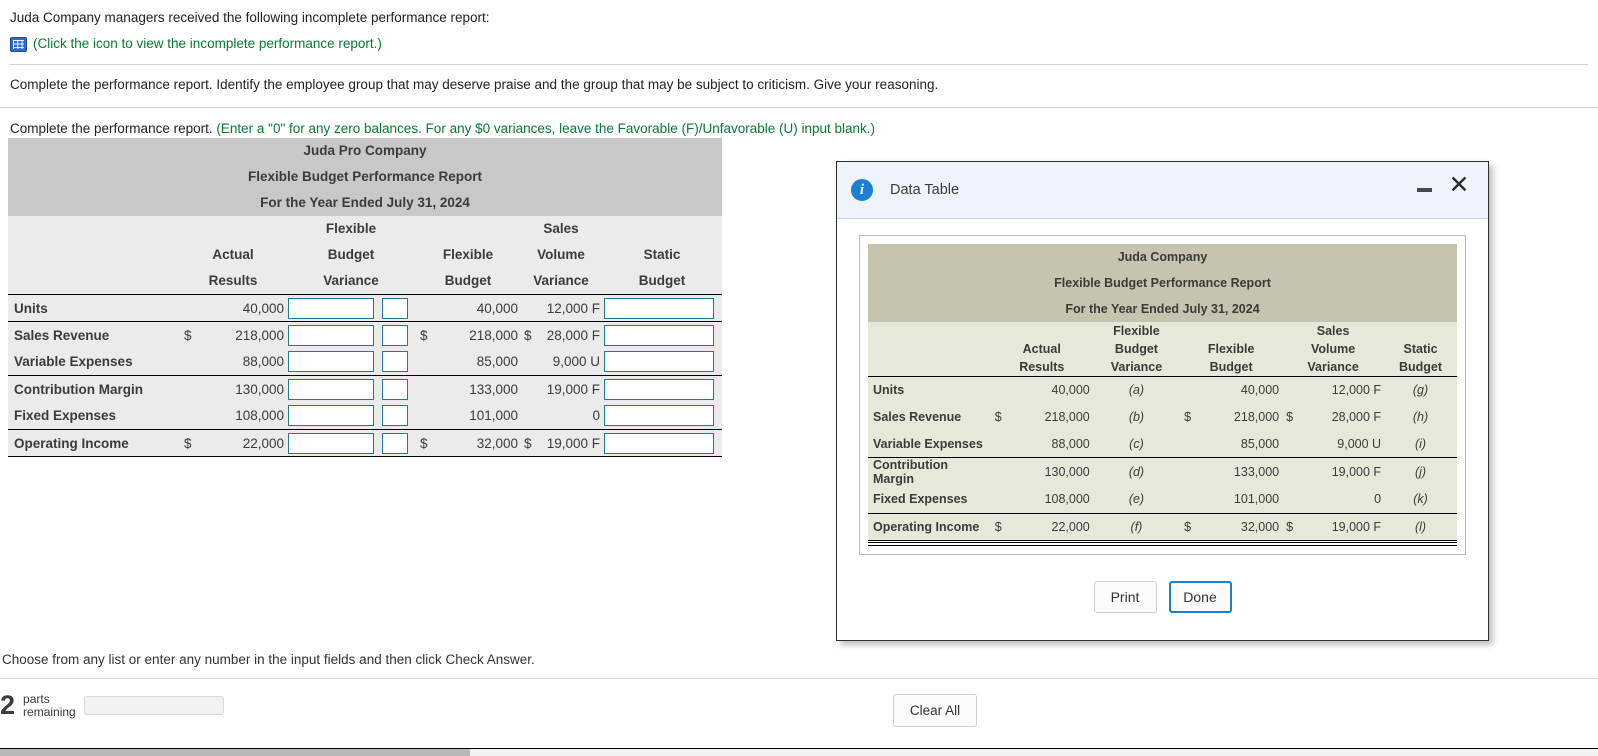 Image resolution: width=1598 pixels, height=756 pixels. I want to click on units-static-budget-input, so click(659, 308).